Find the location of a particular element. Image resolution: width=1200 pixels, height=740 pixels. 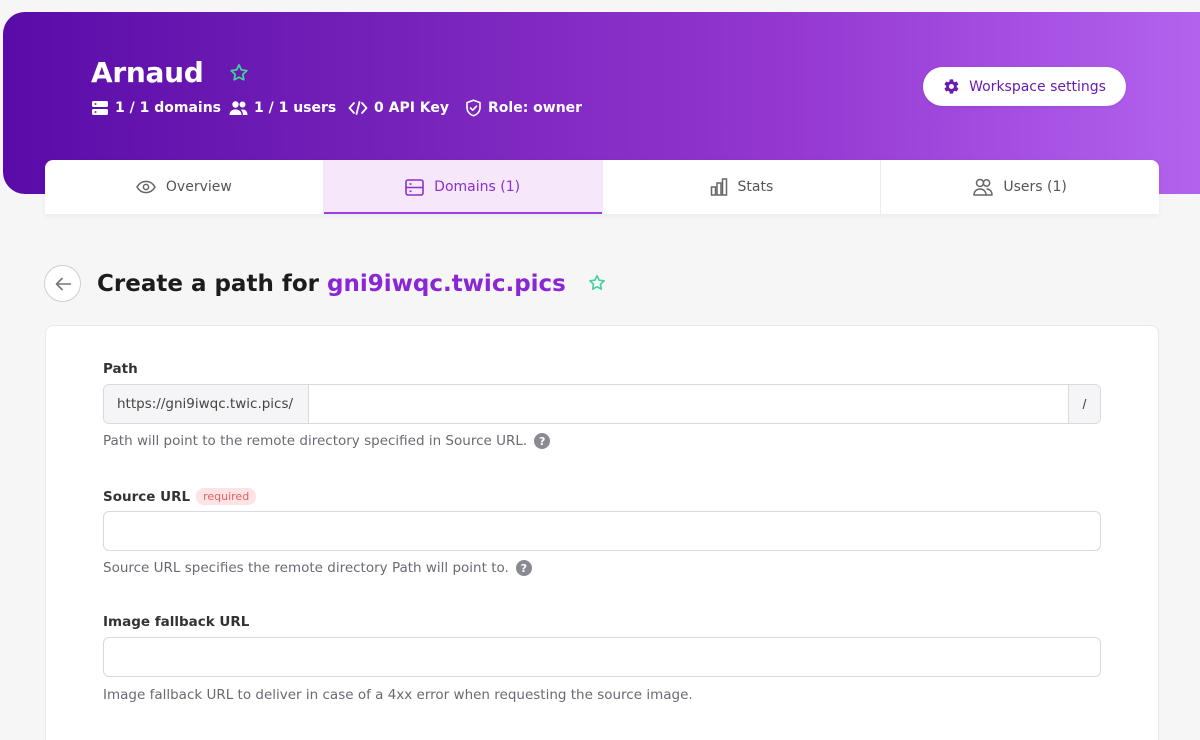

path-prefix: https://gni9iwqc.twic.pics/ is located at coordinates (206, 404).